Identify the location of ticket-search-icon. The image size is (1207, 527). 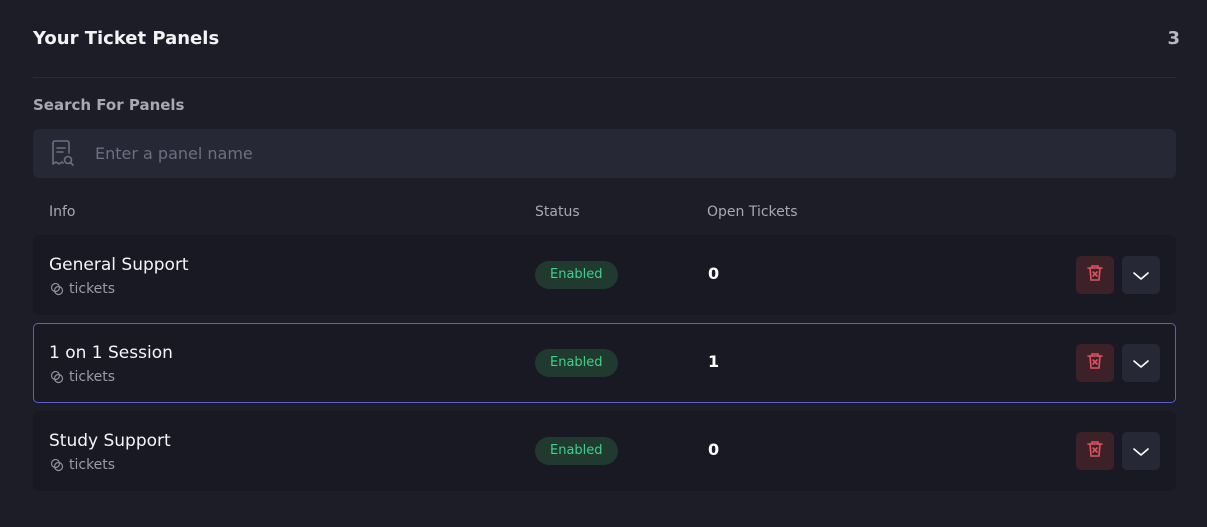
(62, 154).